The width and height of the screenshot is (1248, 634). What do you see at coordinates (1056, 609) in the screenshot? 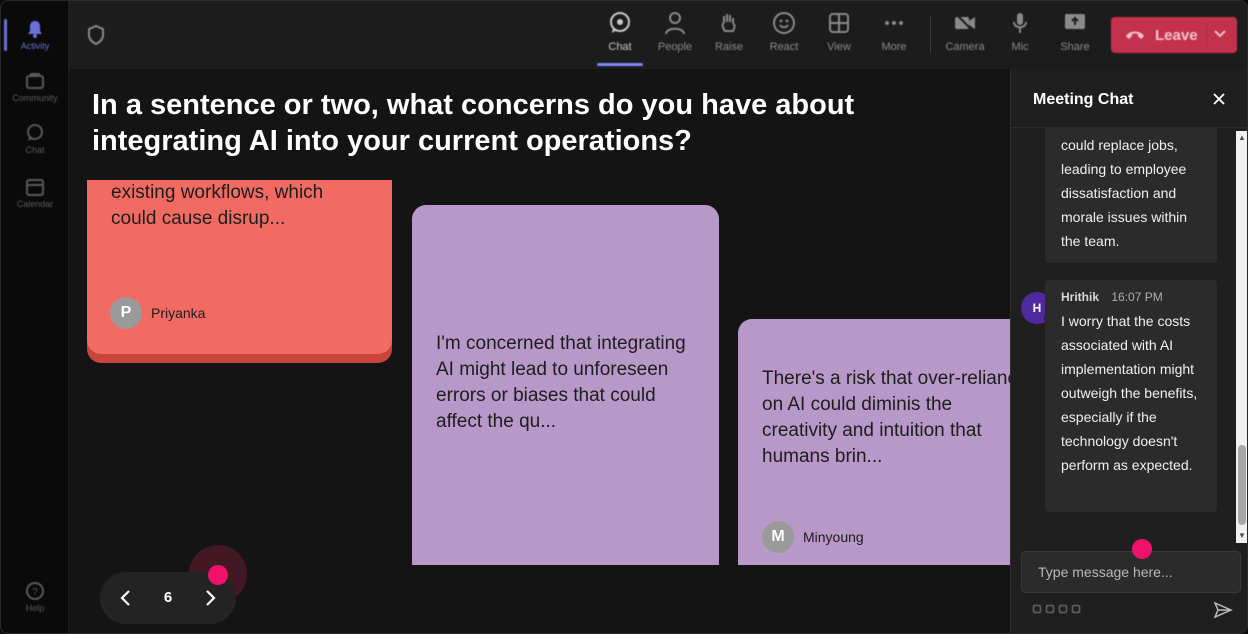
I see `format-toolbar` at bounding box center [1056, 609].